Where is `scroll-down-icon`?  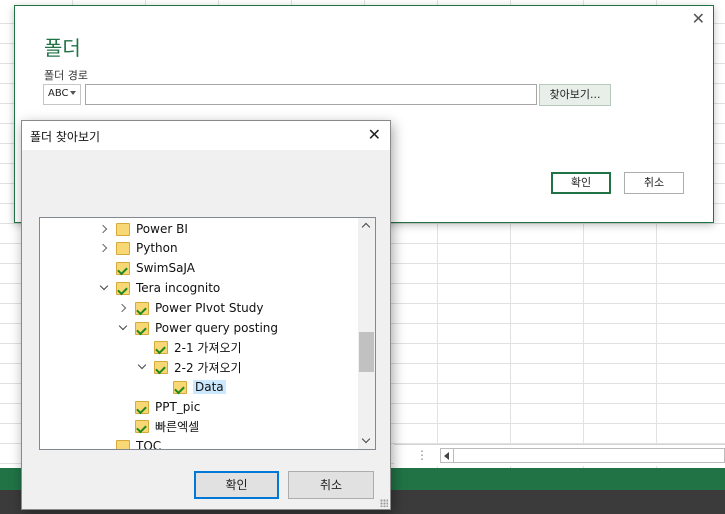
scroll-down-icon is located at coordinates (366, 440).